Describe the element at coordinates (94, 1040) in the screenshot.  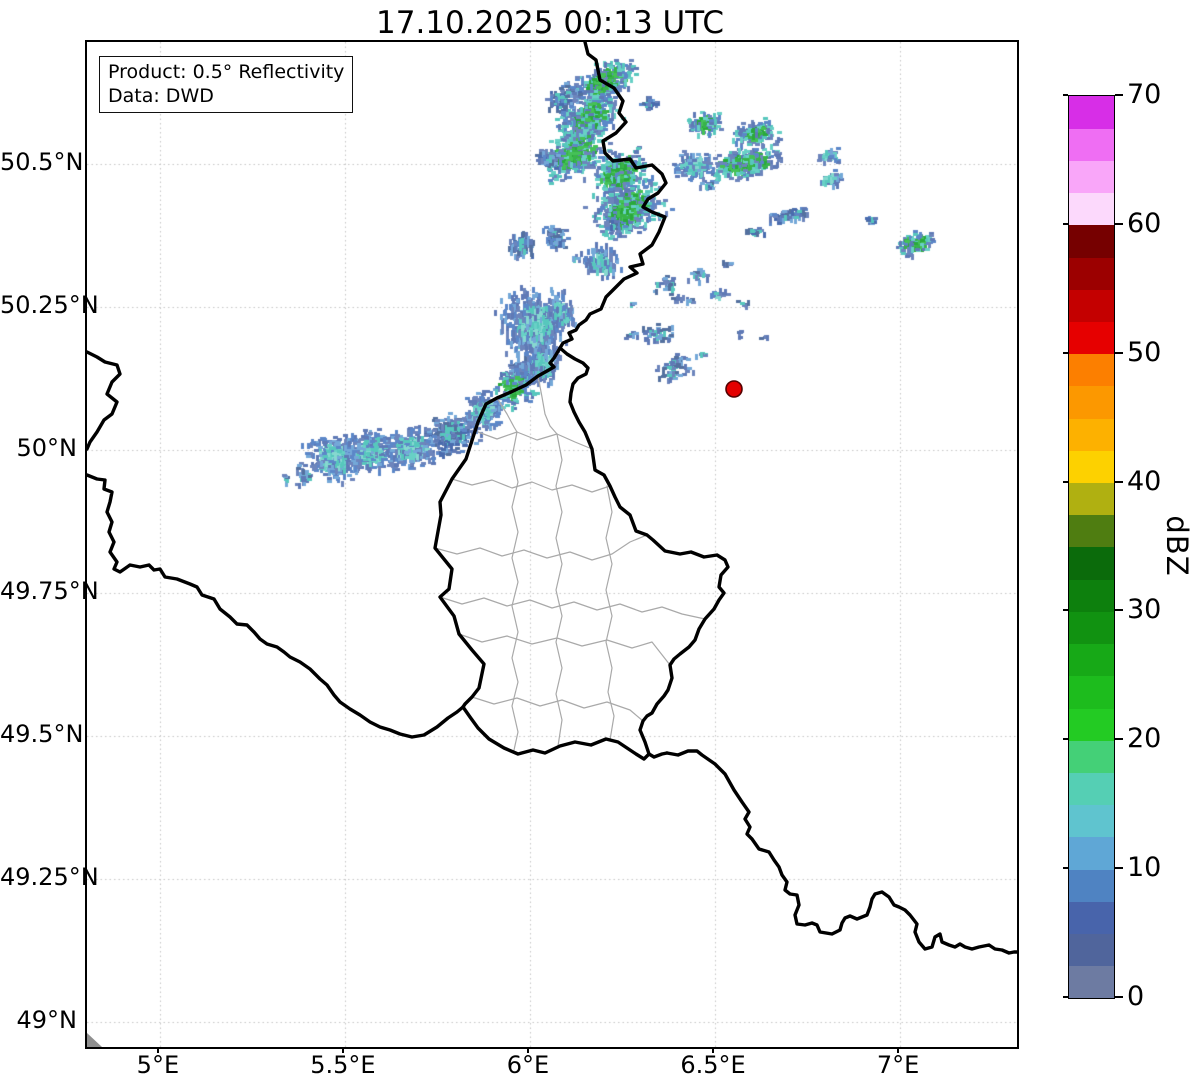
I see `corner-geometry-fragment` at that location.